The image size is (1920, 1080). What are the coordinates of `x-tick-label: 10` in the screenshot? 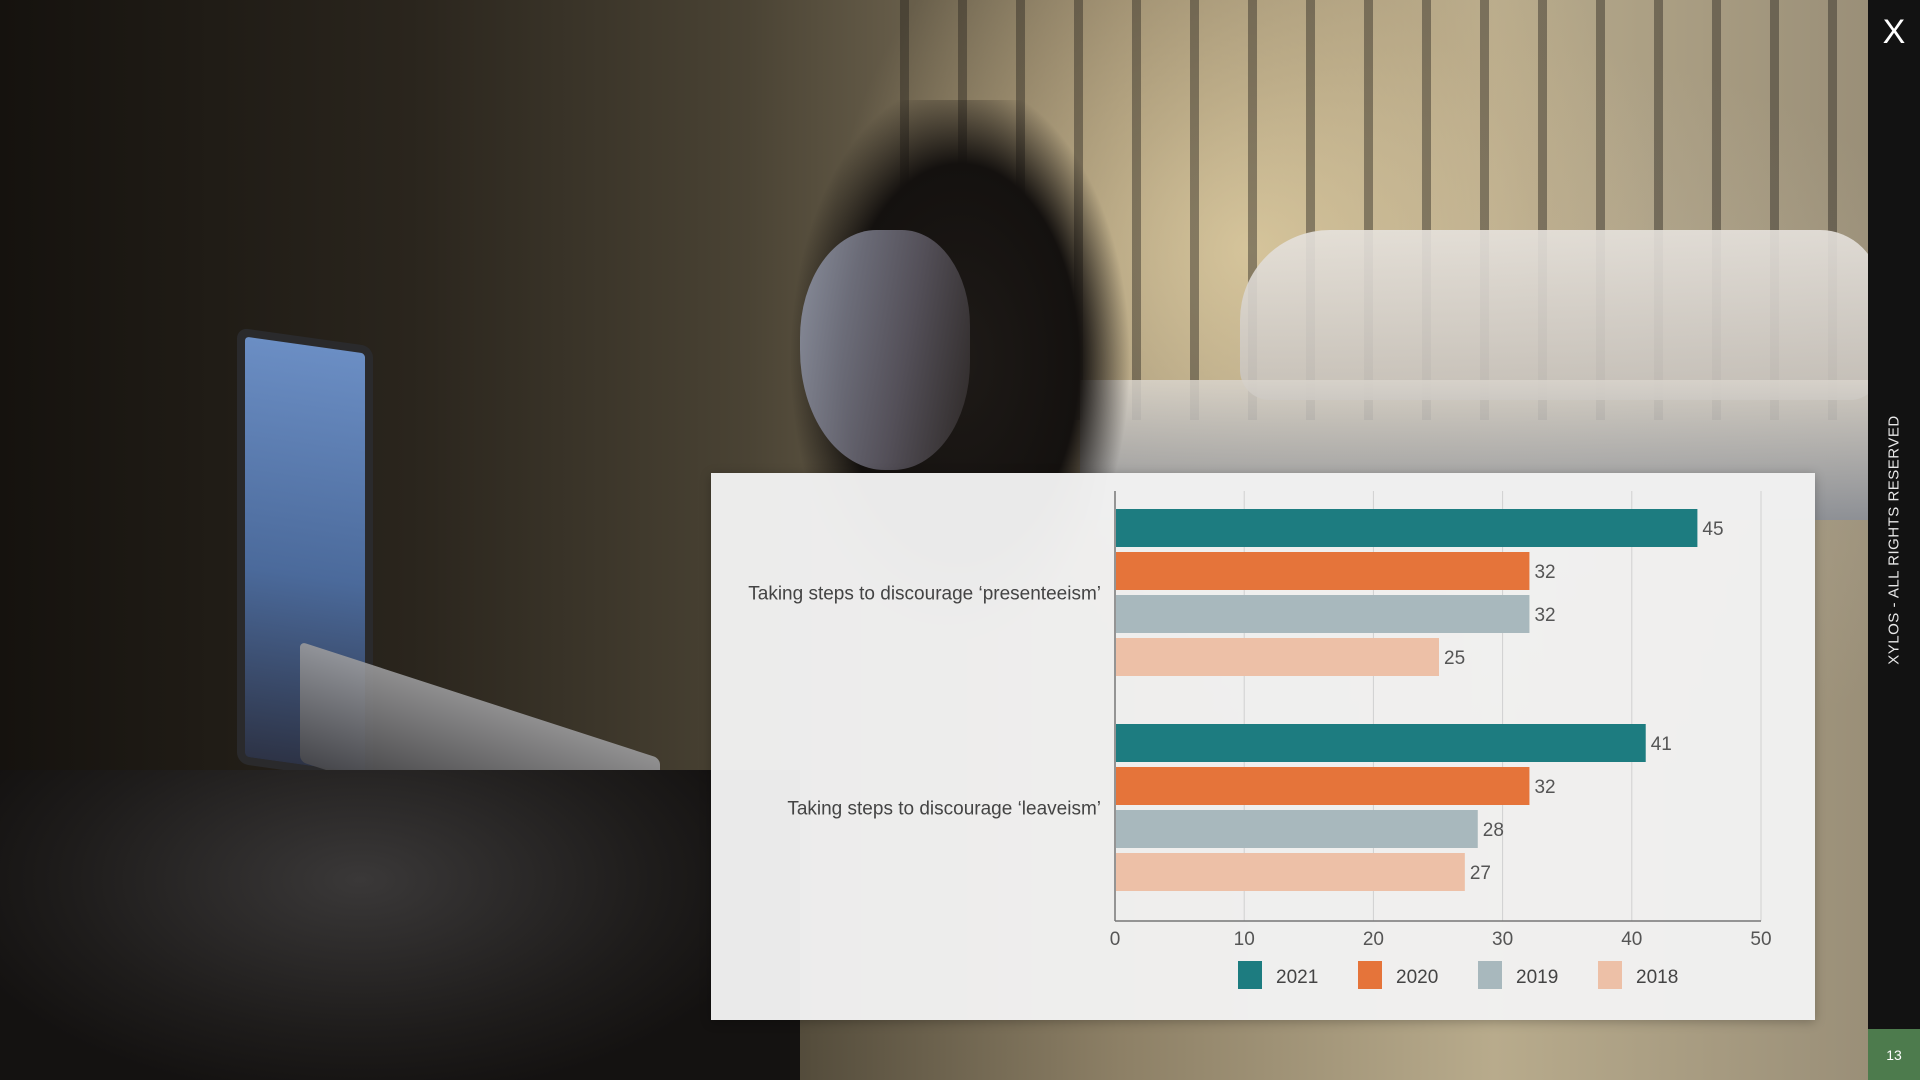 It's located at (1244, 939).